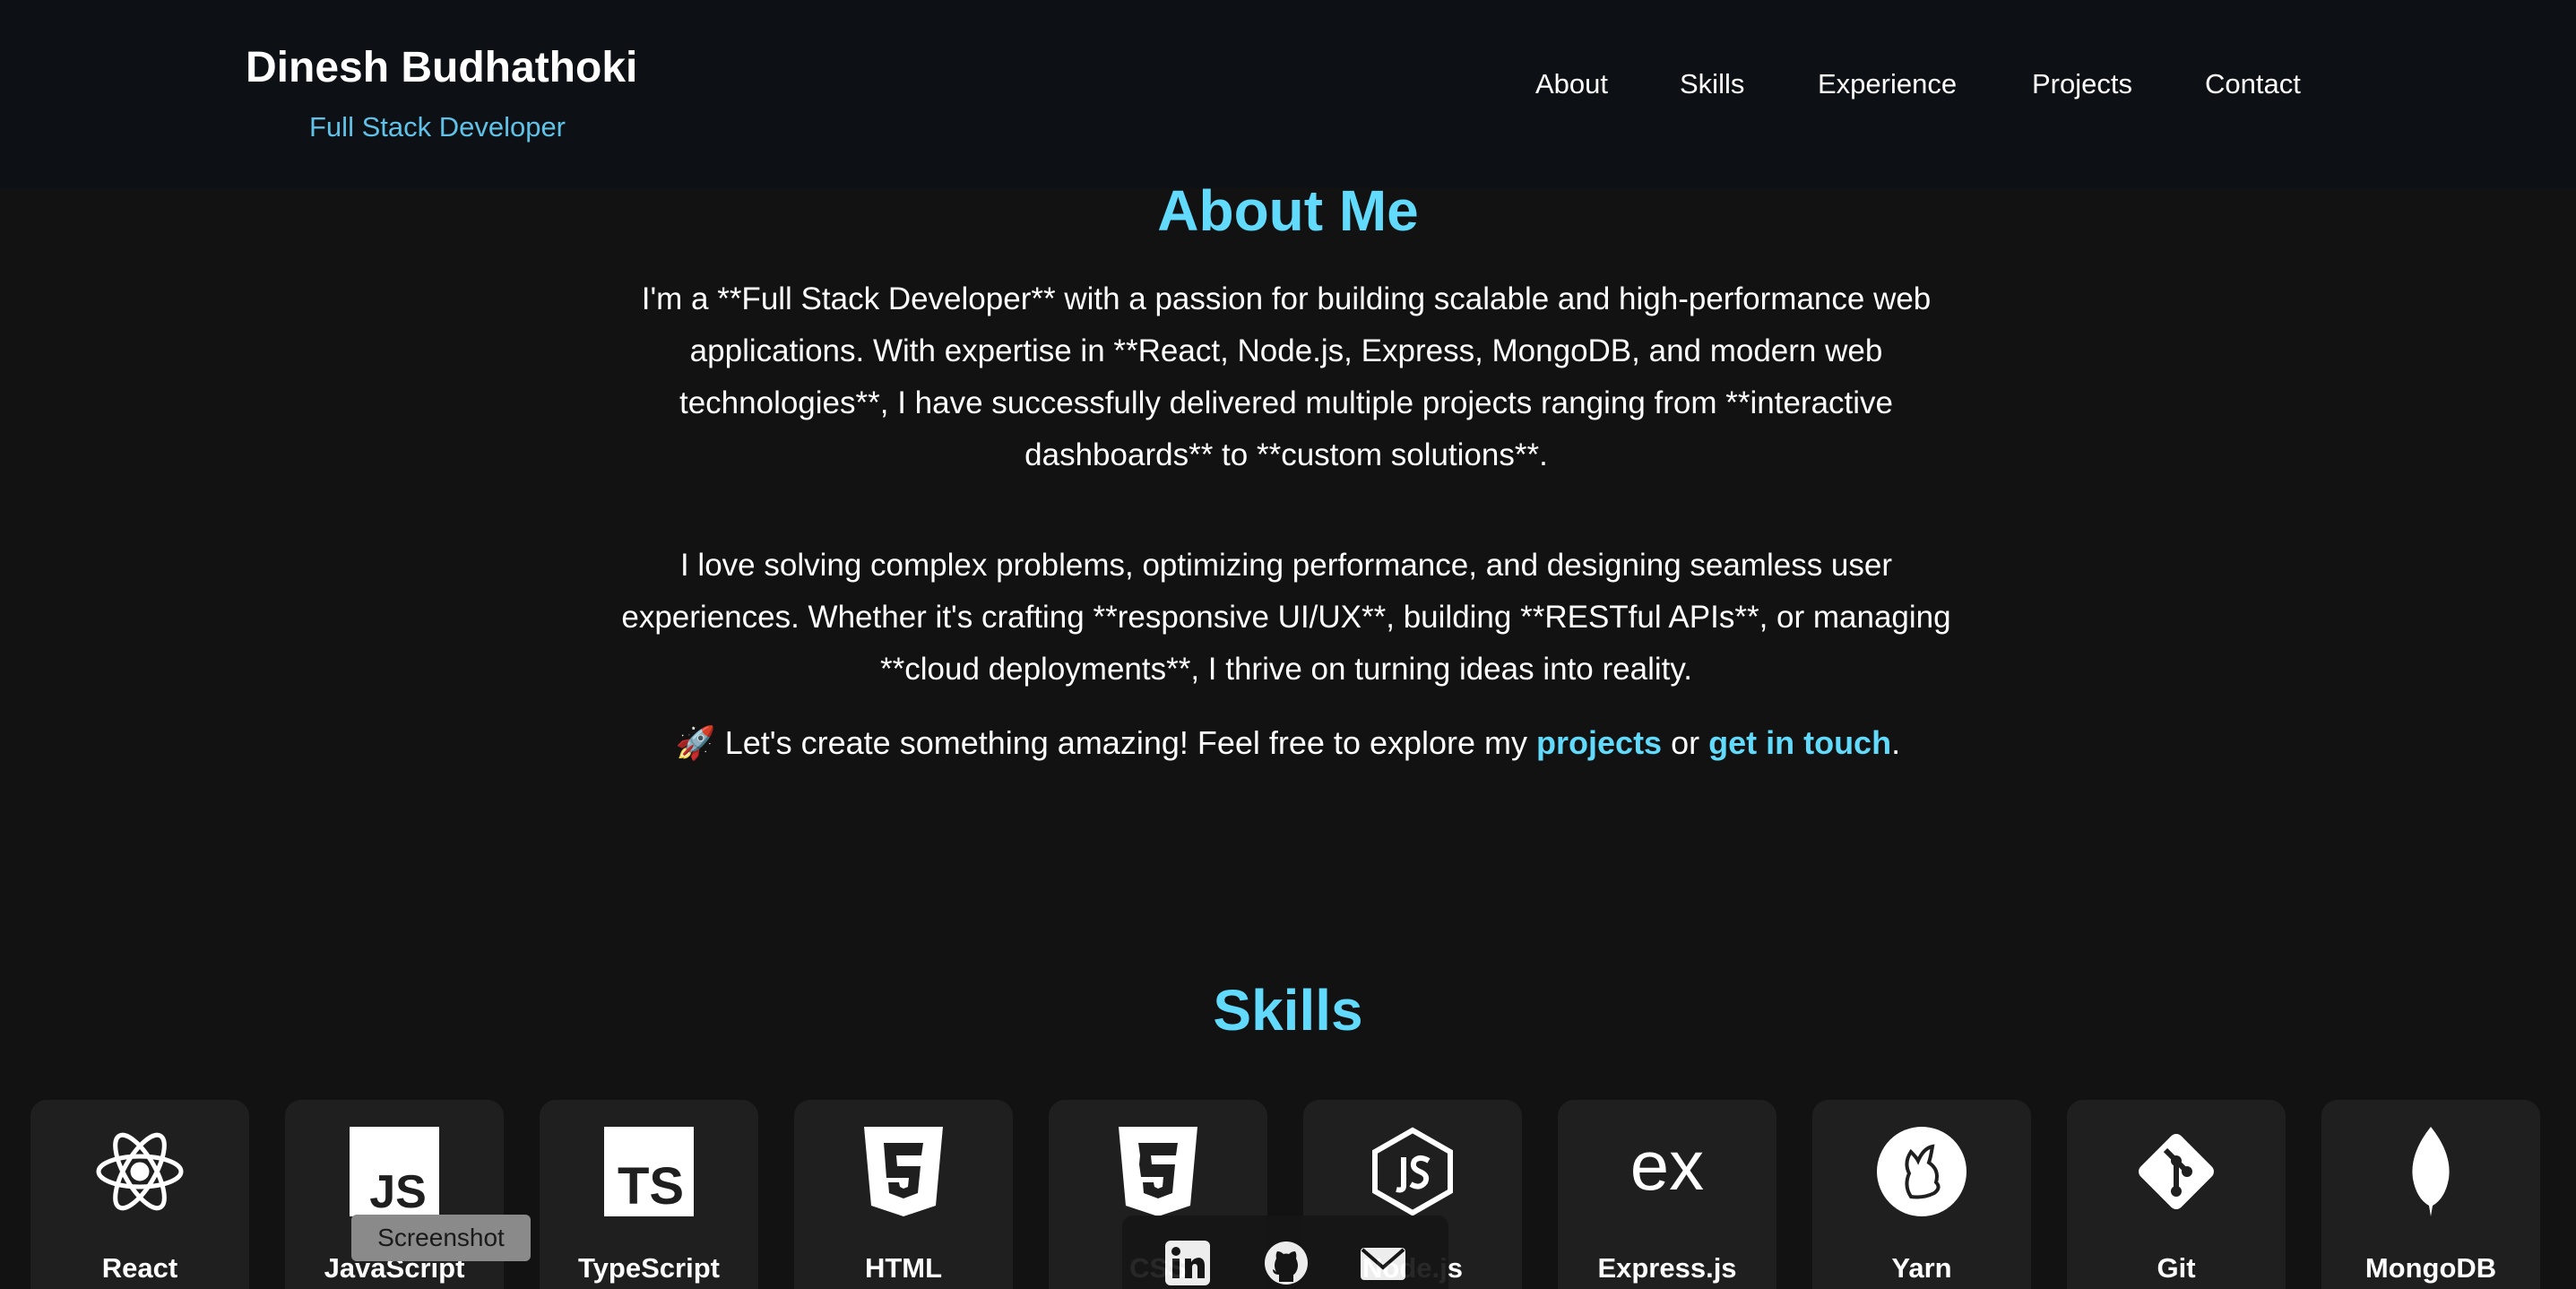 Image resolution: width=2576 pixels, height=1289 pixels. Describe the element at coordinates (1921, 1268) in the screenshot. I see `skill-label: Yarn` at that location.